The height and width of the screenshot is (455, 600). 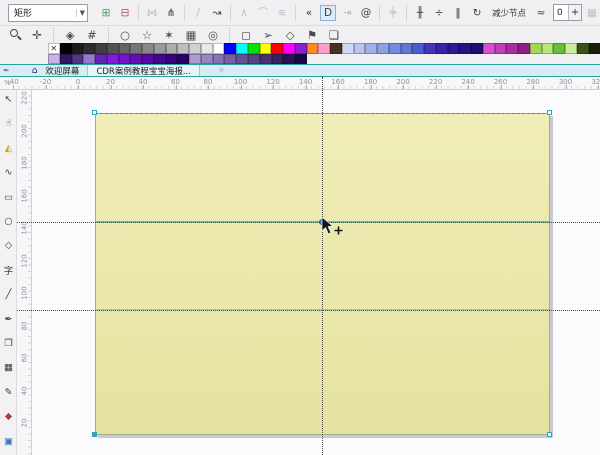 I want to click on ellipse-shape-icon: ○, so click(x=125, y=35).